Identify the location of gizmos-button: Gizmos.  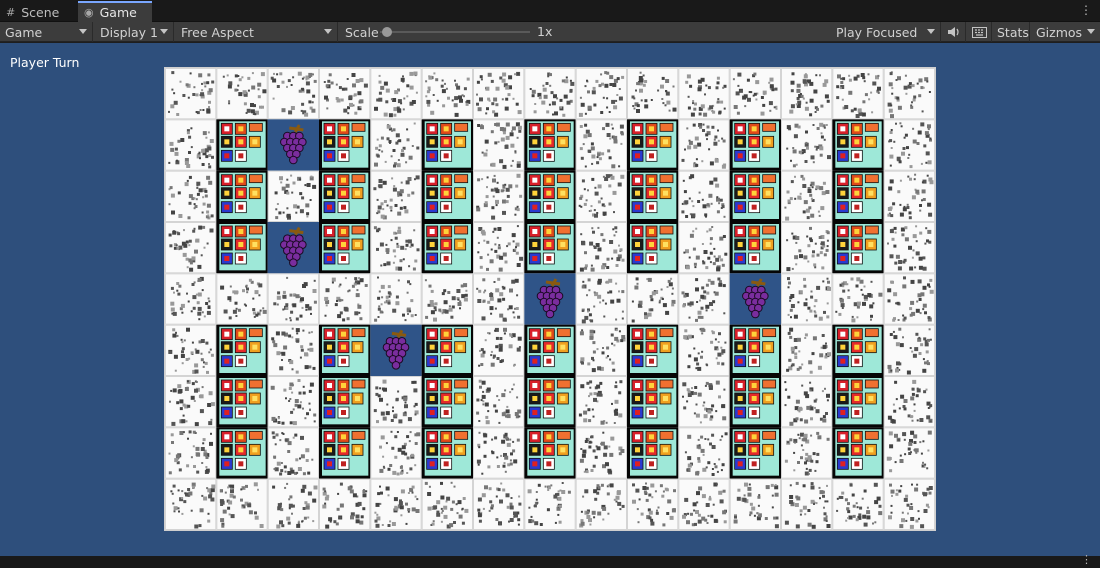
(1065, 32).